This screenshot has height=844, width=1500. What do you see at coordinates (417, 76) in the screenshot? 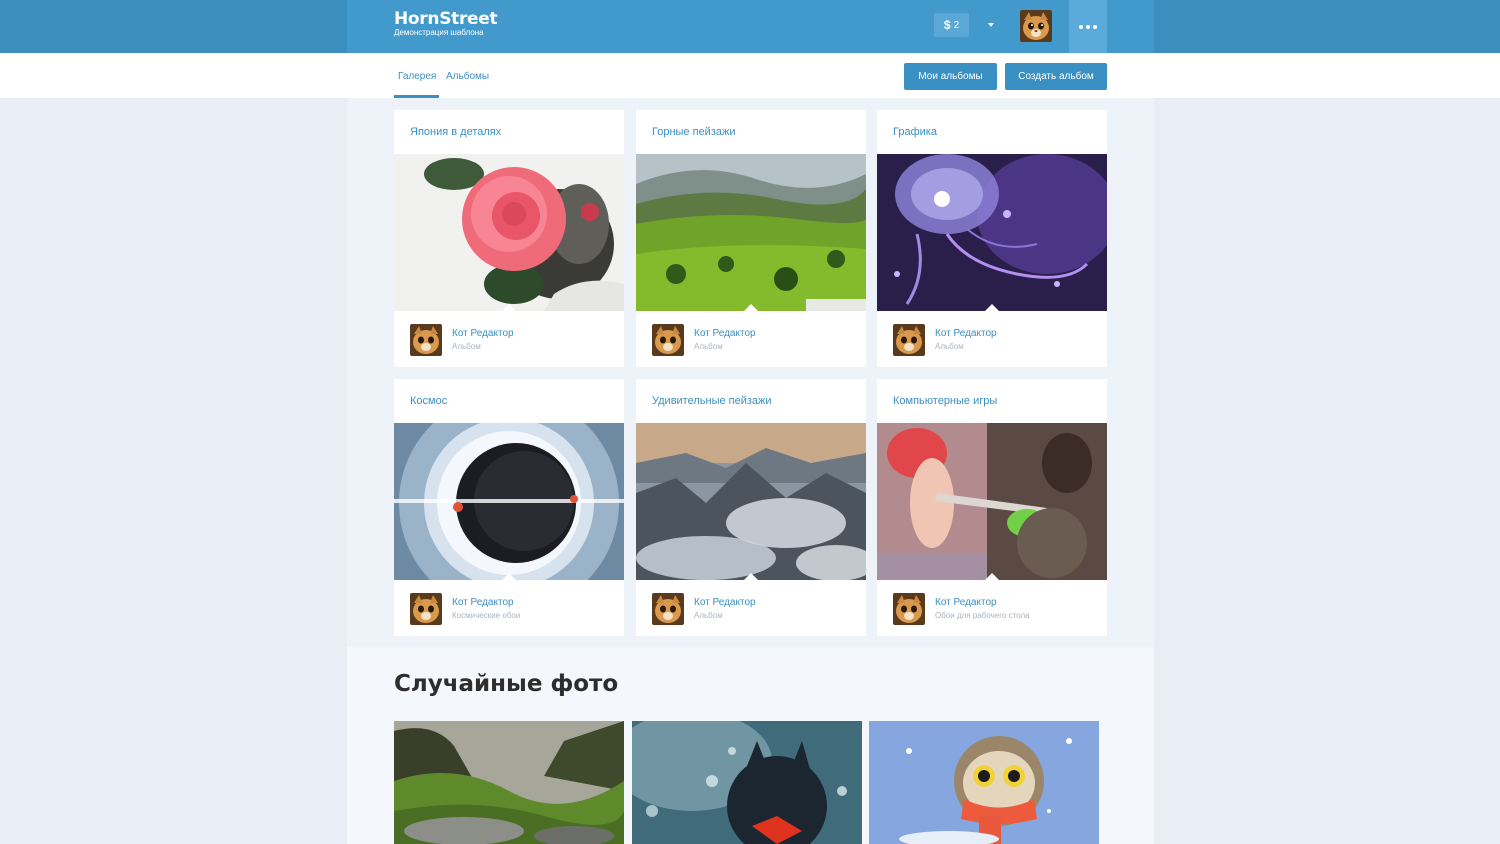
I see `tab-gallery: Галерея` at bounding box center [417, 76].